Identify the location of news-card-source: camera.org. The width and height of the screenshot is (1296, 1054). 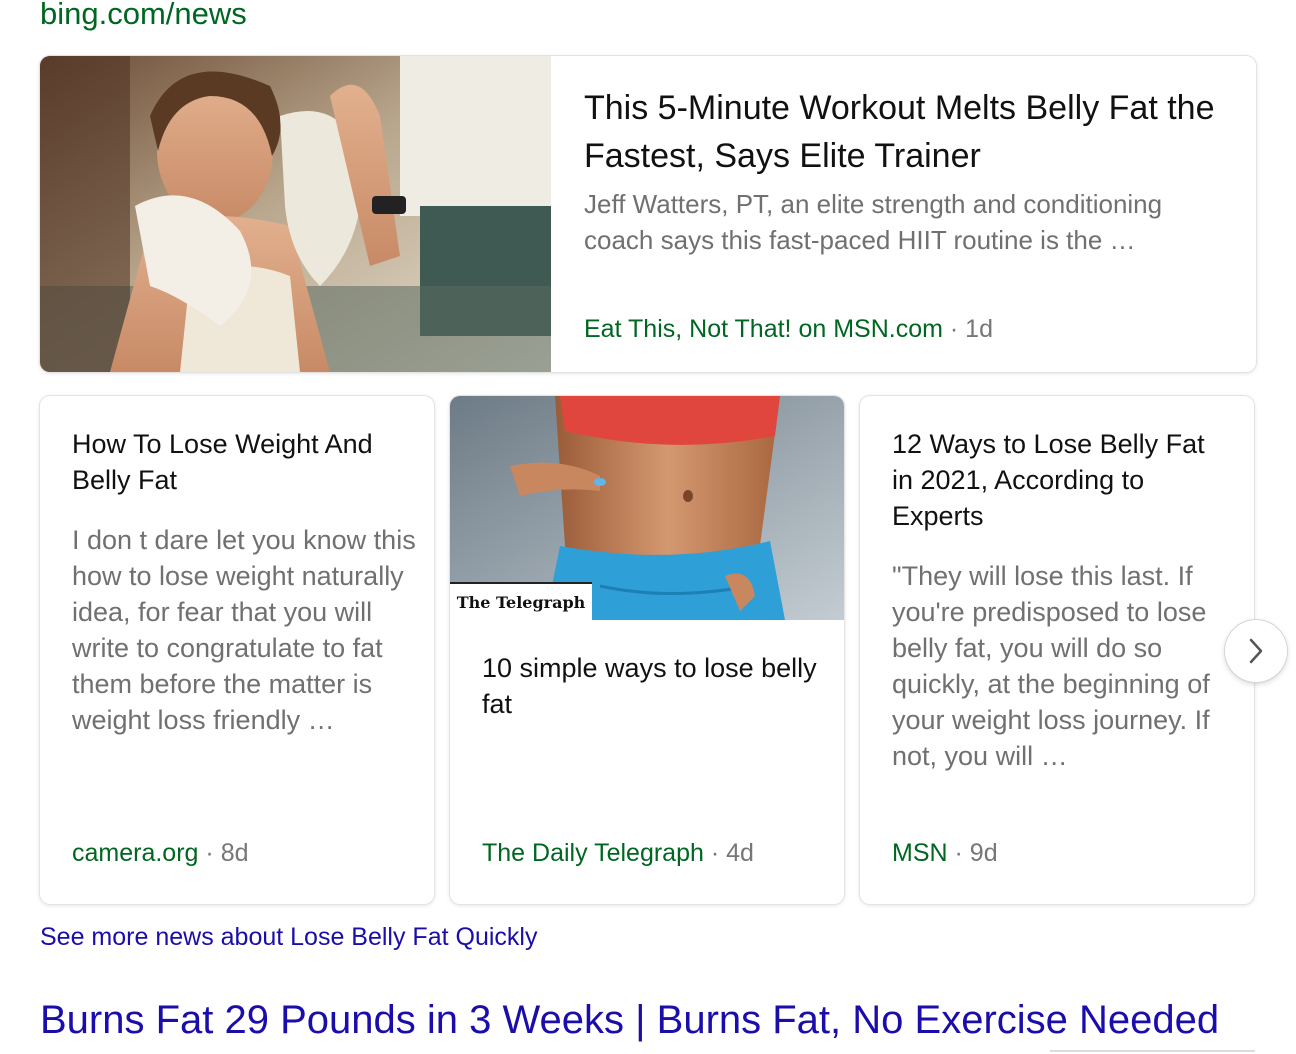
(135, 853).